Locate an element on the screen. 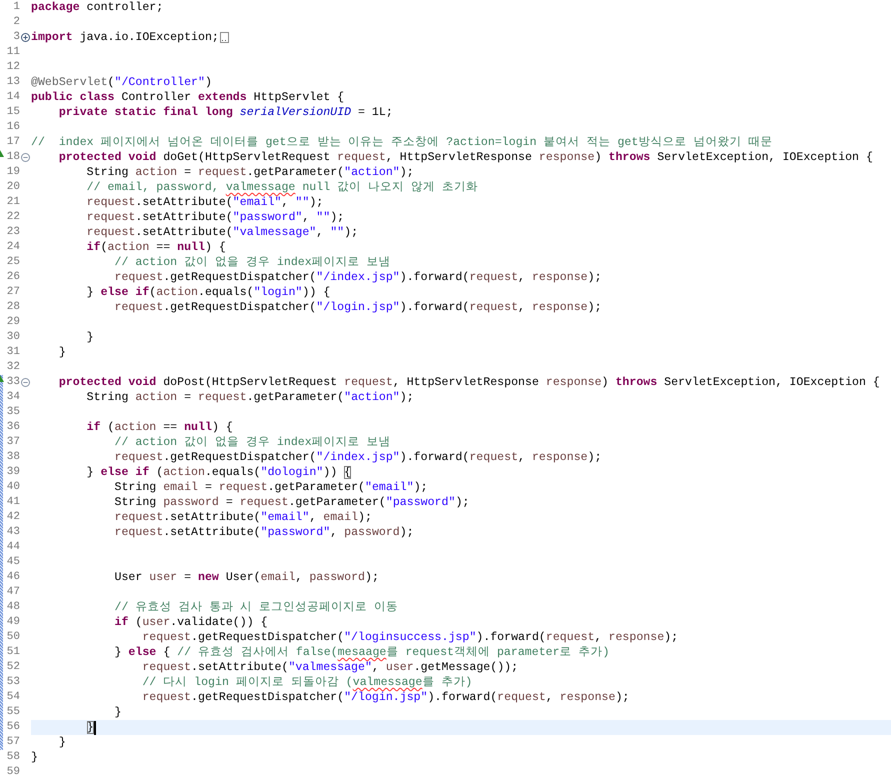 The height and width of the screenshot is (779, 891). expand-icon is located at coordinates (25, 37).